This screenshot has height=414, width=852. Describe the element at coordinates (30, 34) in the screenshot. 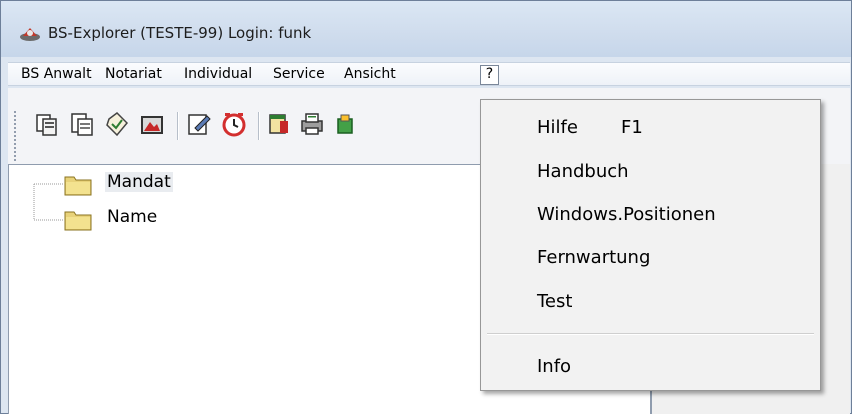

I see `app-icon` at that location.